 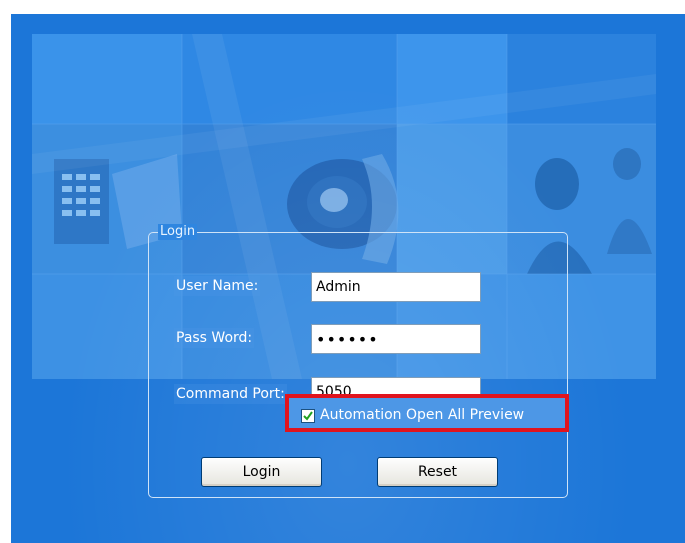 What do you see at coordinates (396, 339) in the screenshot?
I see `password-input` at bounding box center [396, 339].